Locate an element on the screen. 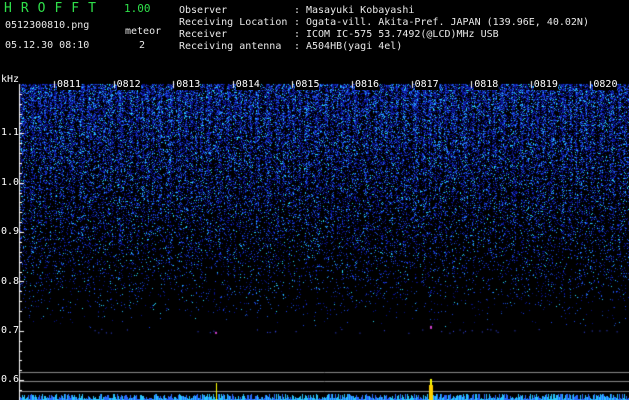 This screenshot has height=400, width=629. time-label: 0814 is located at coordinates (247, 84).